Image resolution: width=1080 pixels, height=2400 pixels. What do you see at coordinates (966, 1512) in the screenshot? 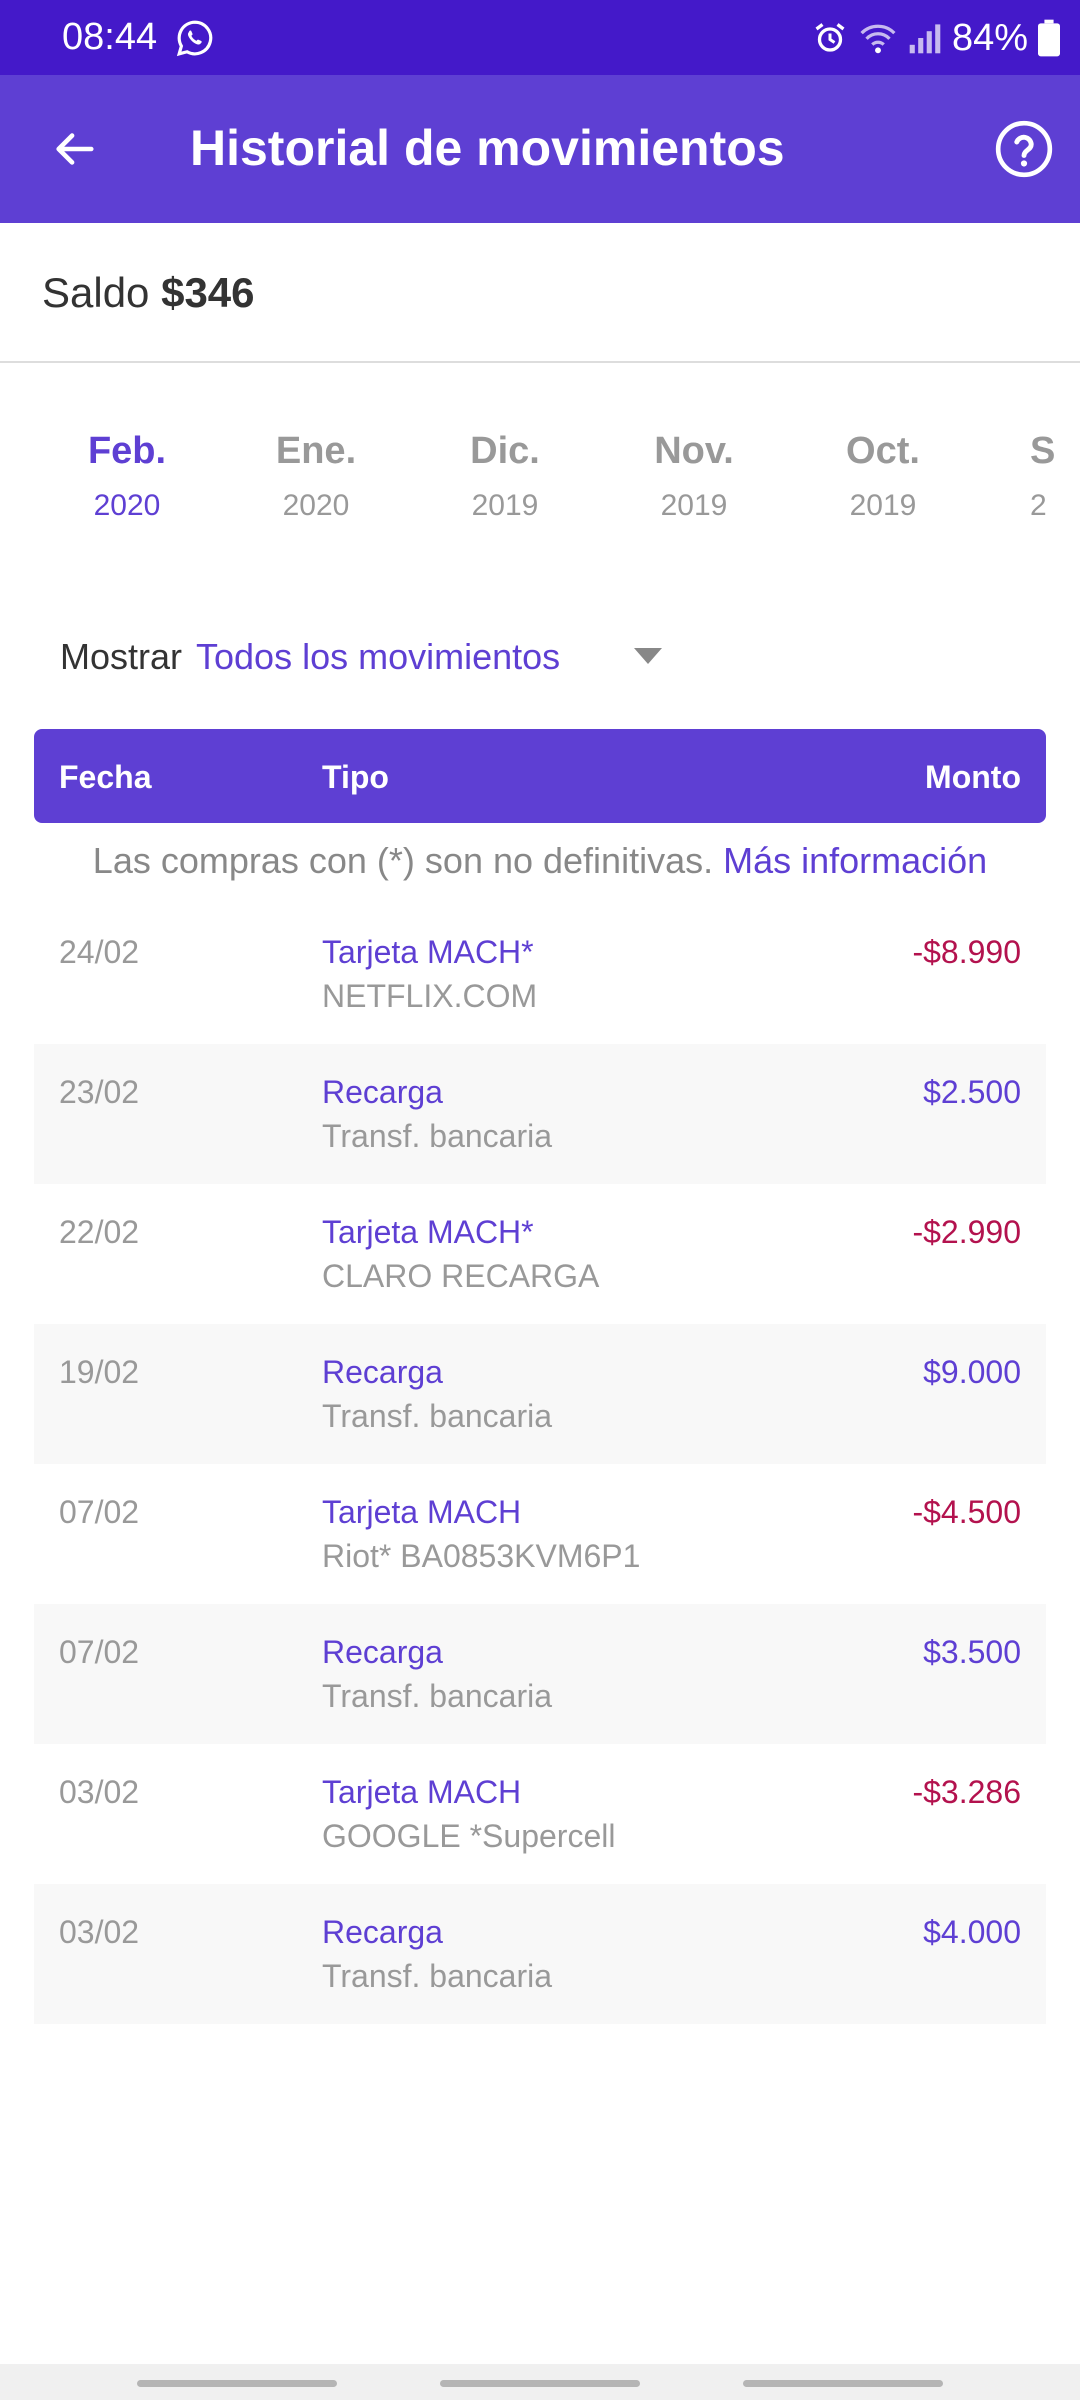
I see `row-amount: -$4.500` at bounding box center [966, 1512].